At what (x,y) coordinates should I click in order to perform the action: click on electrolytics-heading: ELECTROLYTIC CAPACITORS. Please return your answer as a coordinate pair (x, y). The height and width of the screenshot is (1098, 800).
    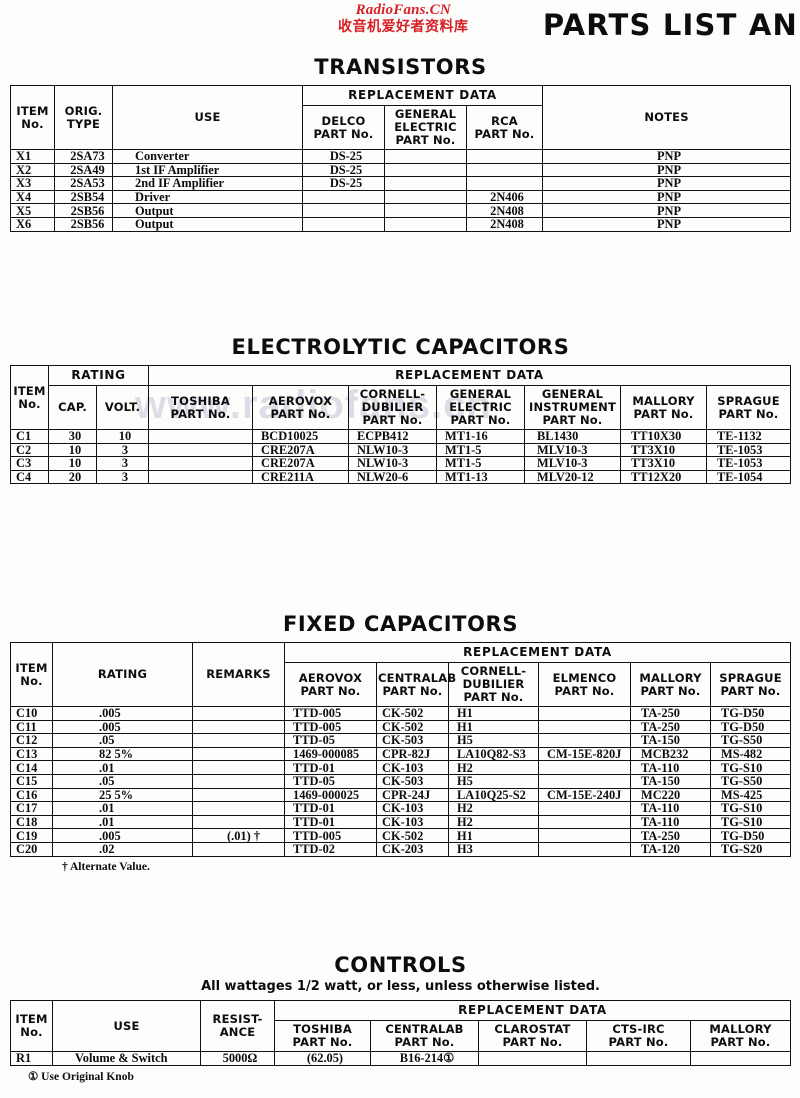
    Looking at the image, I should click on (400, 347).